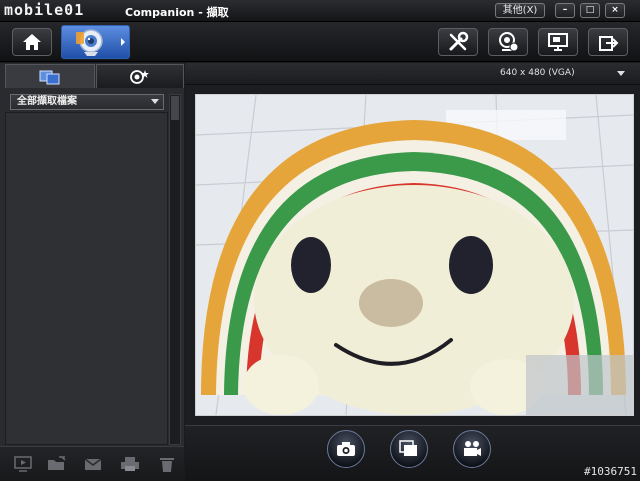 This screenshot has height=481, width=640. I want to click on main-toolbar, so click(320, 42).